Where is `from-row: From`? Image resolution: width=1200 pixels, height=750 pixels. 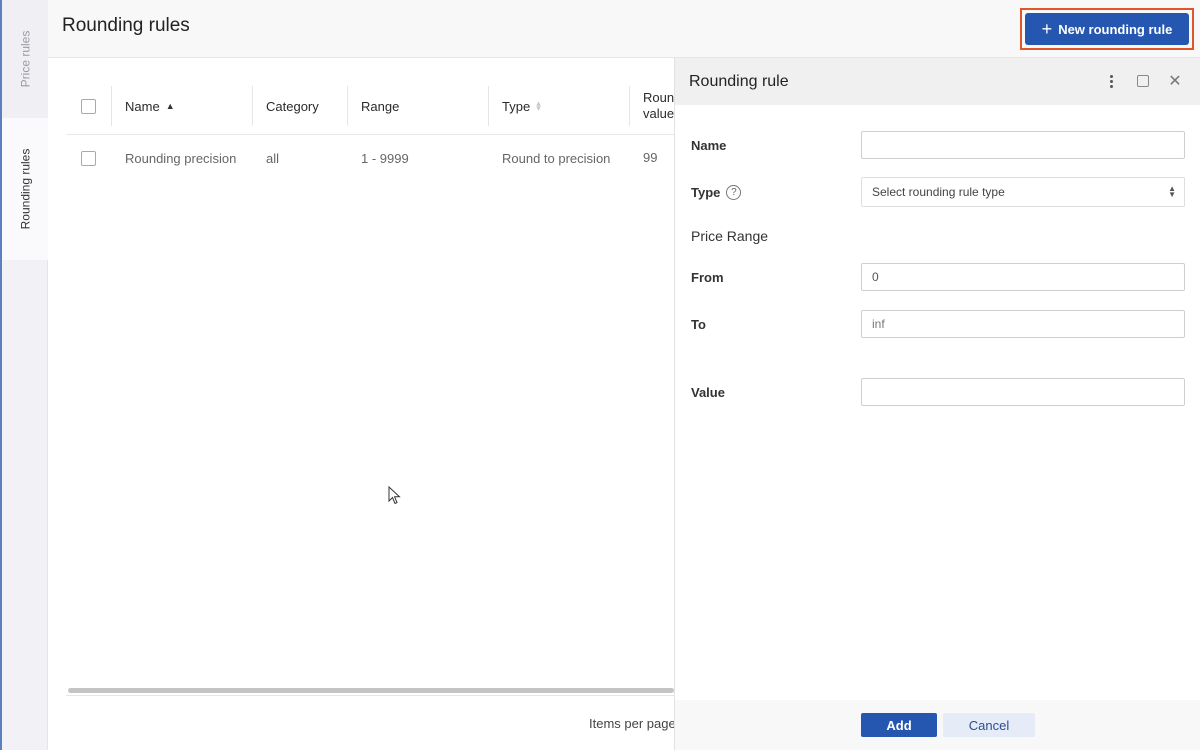
from-row: From is located at coordinates (938, 277).